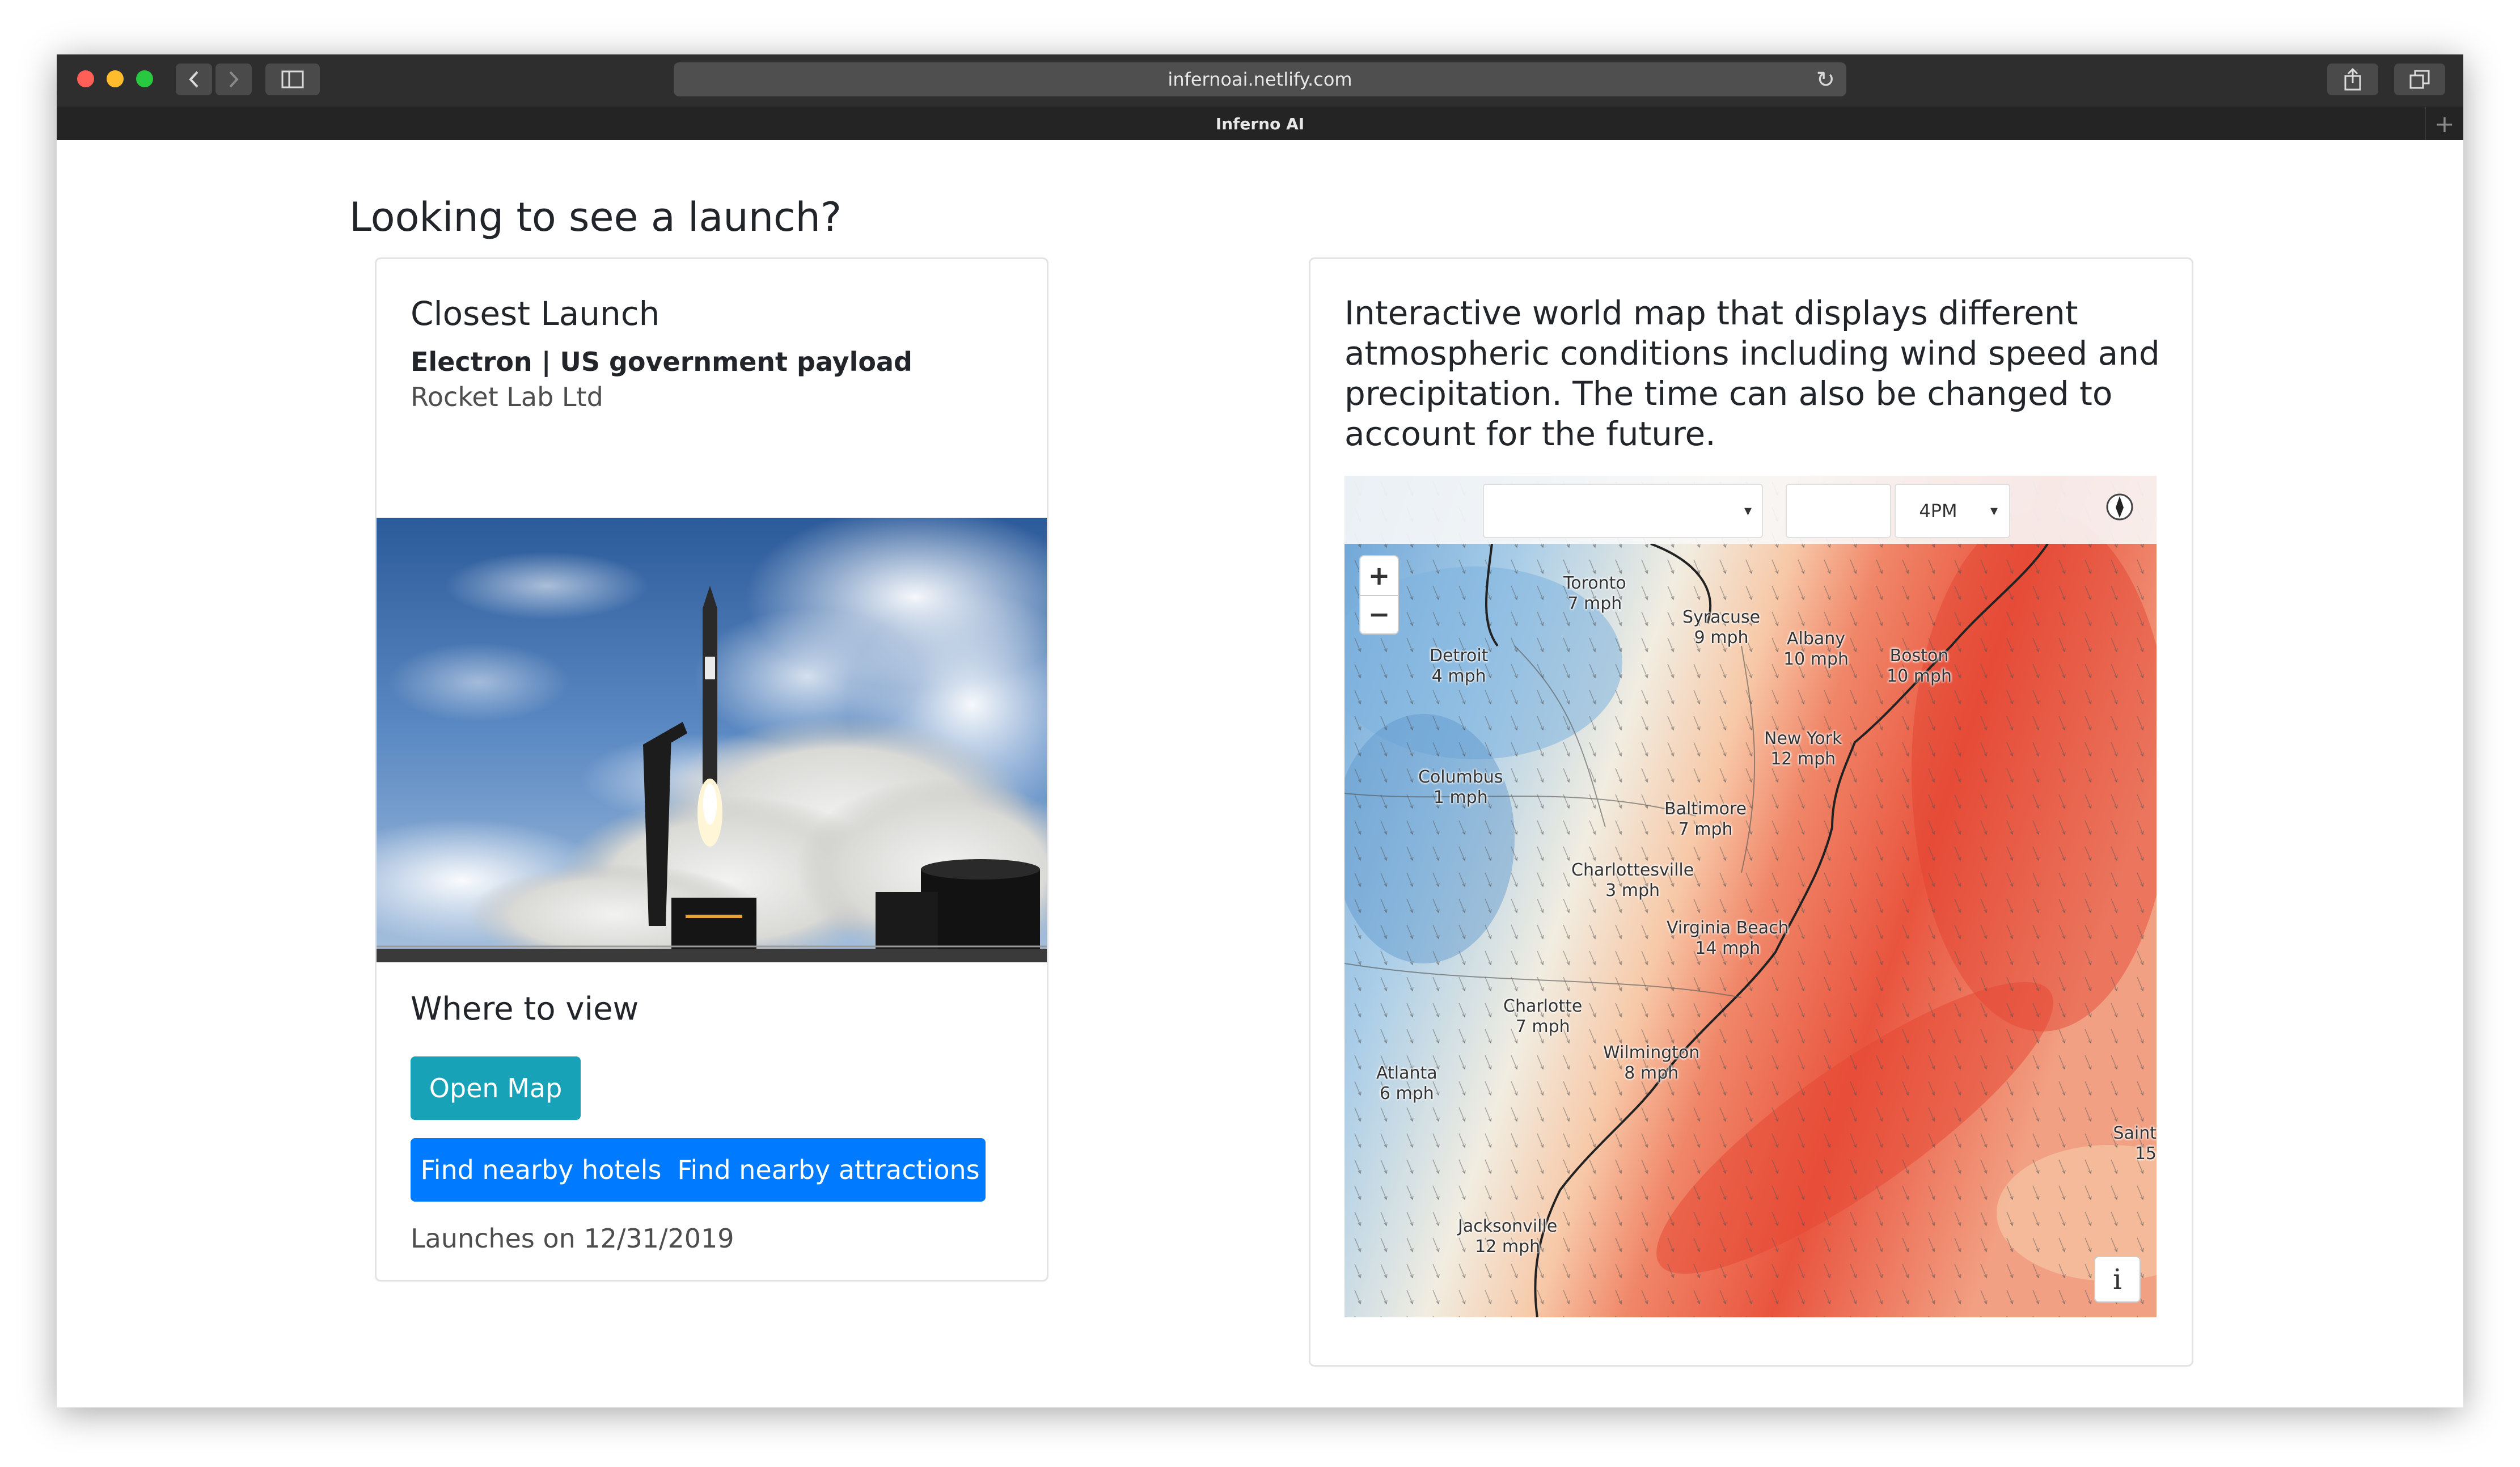  What do you see at coordinates (116, 78) in the screenshot?
I see `minimize-window-button` at bounding box center [116, 78].